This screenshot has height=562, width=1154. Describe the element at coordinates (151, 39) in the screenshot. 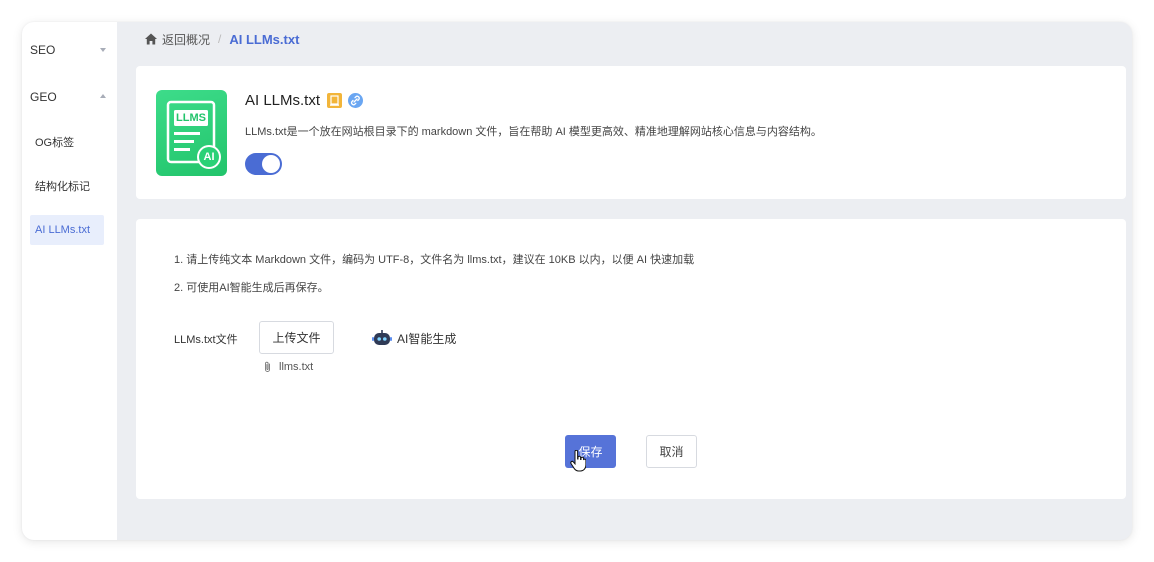

I see `home-icon` at that location.